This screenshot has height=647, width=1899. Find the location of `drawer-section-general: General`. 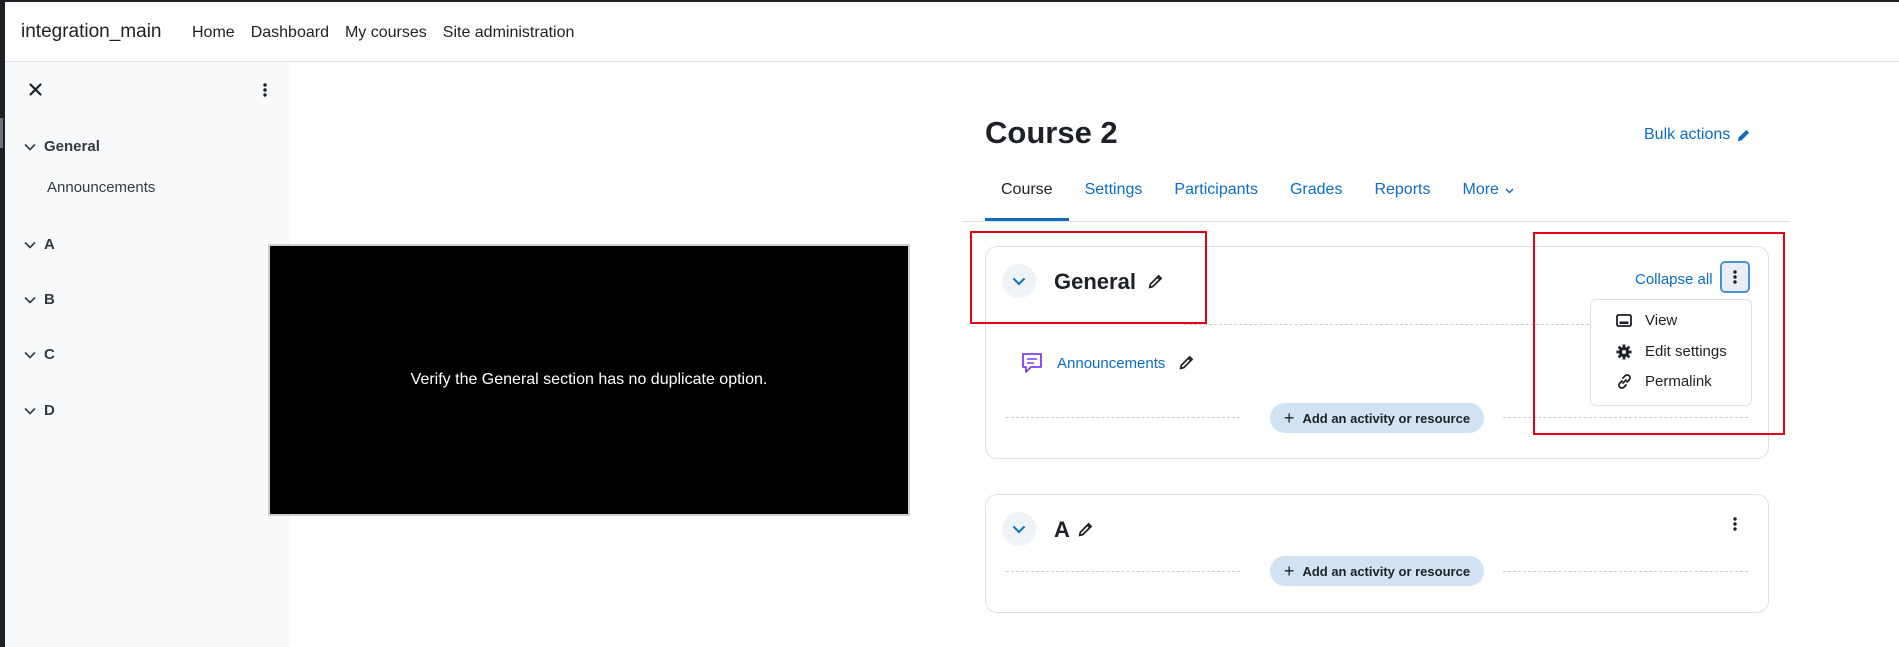

drawer-section-general: General is located at coordinates (62, 146).